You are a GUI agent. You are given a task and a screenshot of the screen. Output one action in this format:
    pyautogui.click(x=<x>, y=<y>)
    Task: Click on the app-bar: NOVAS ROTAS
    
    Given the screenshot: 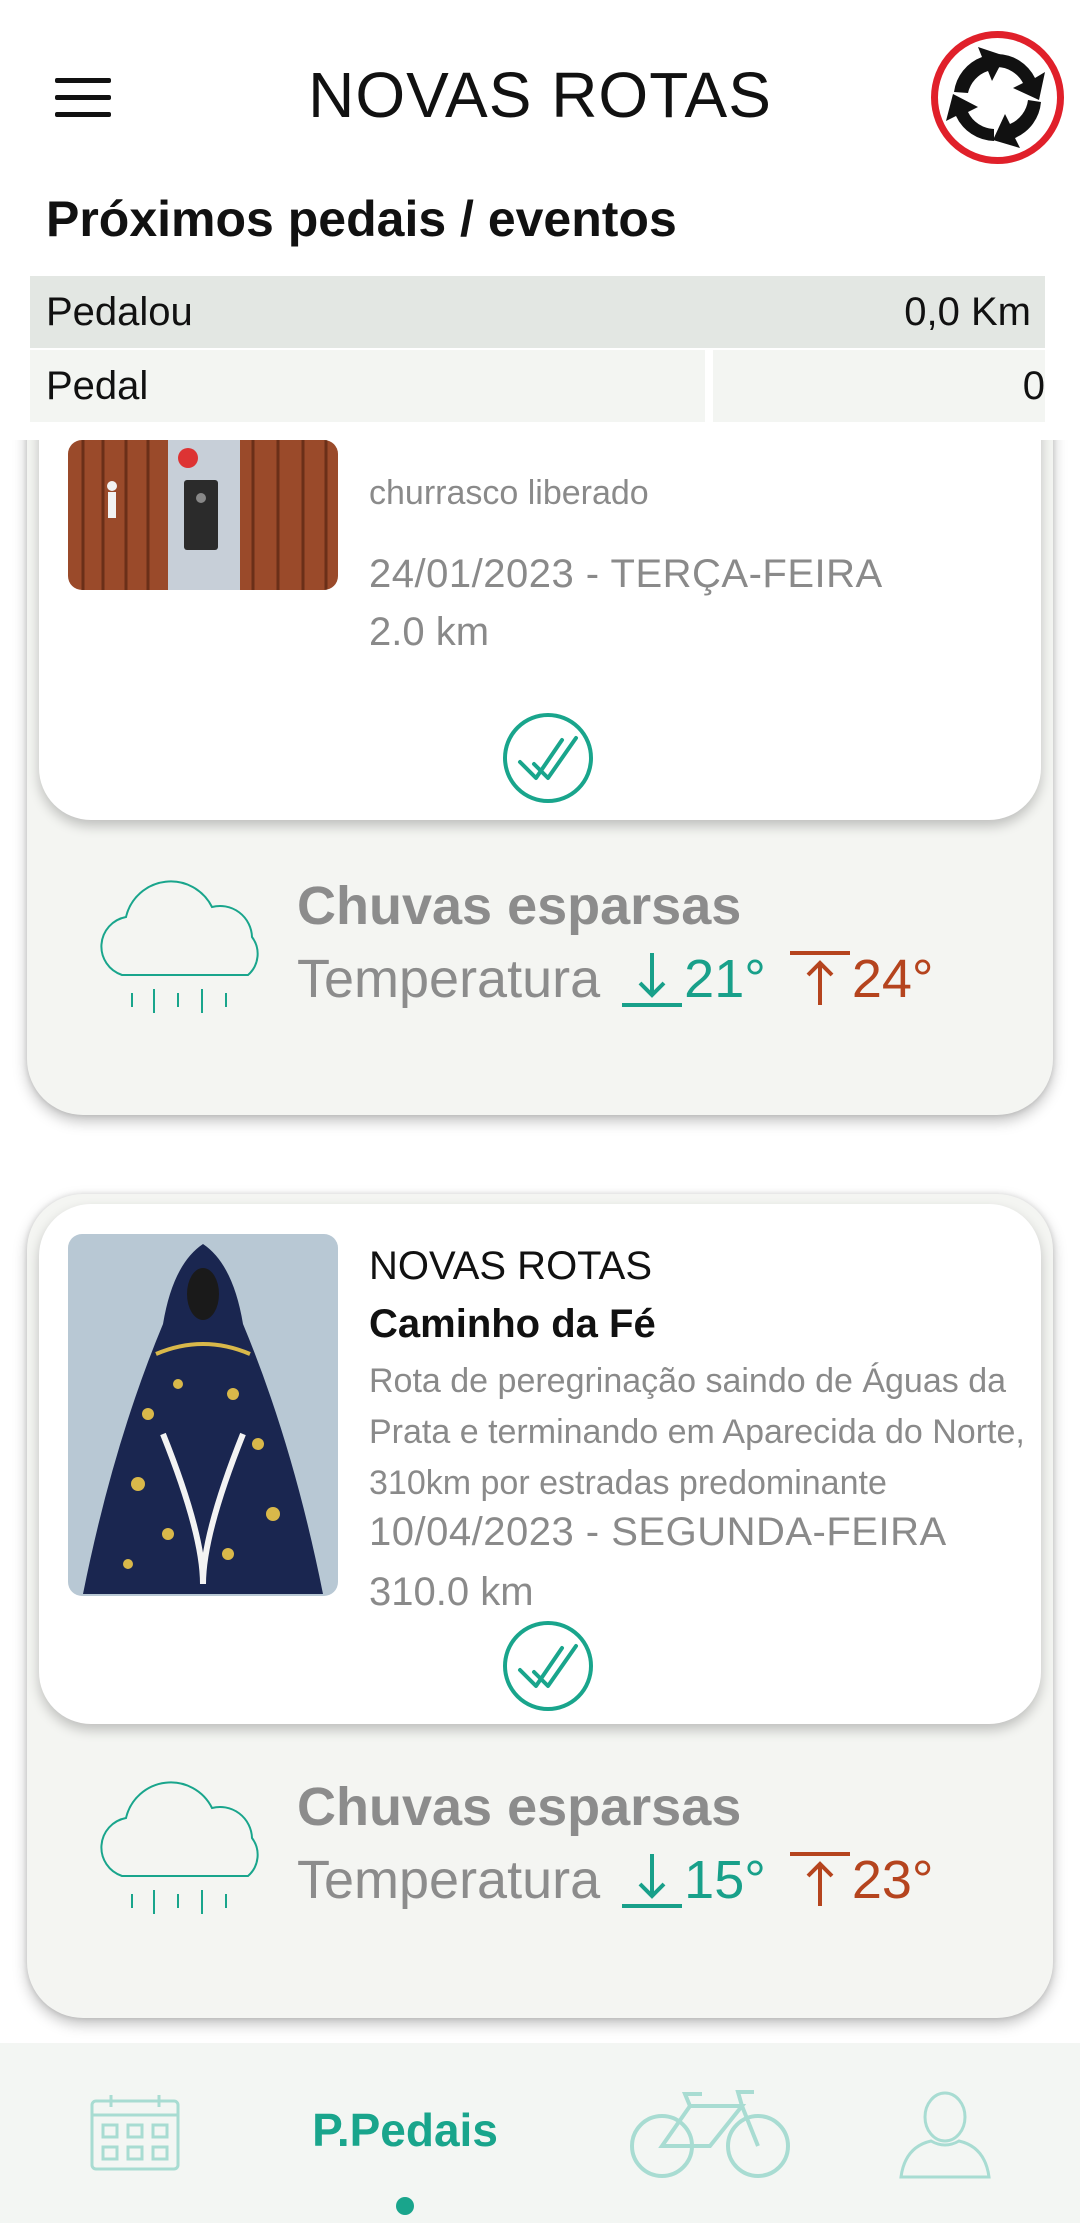 What is the action you would take?
    pyautogui.click(x=540, y=97)
    